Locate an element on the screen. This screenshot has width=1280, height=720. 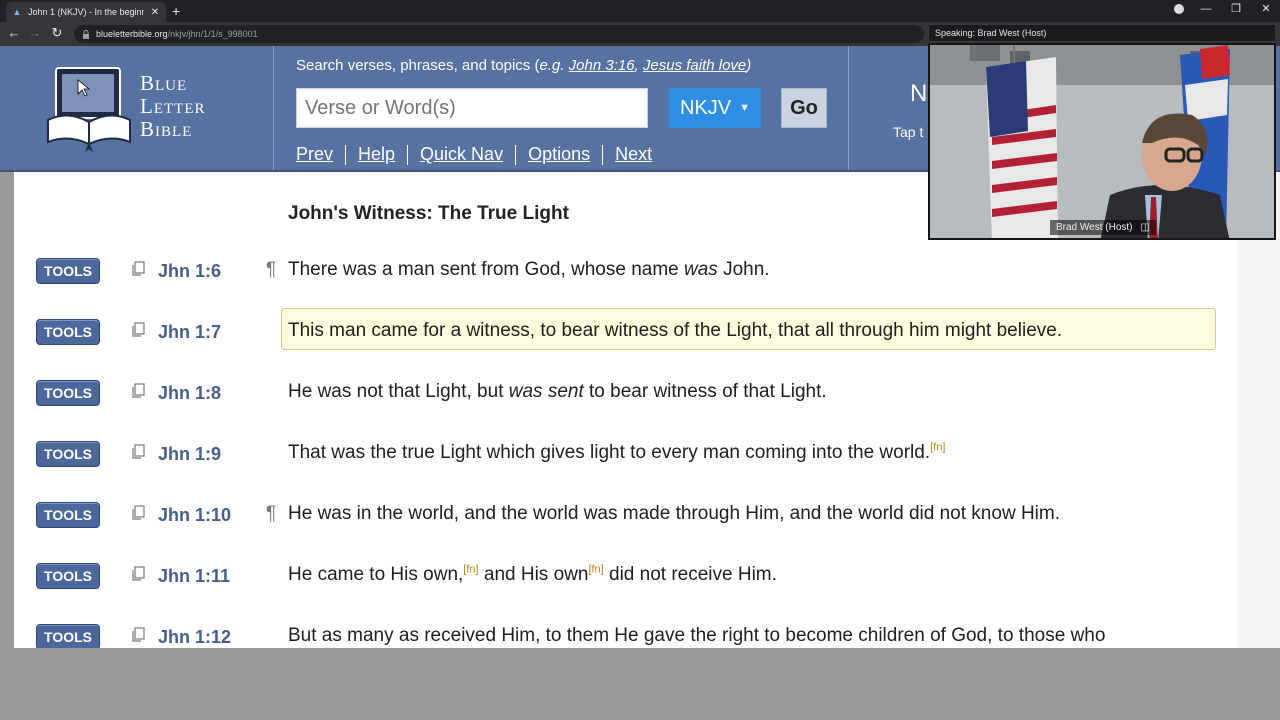
restore-icon: ❐ is located at coordinates (1236, 8).